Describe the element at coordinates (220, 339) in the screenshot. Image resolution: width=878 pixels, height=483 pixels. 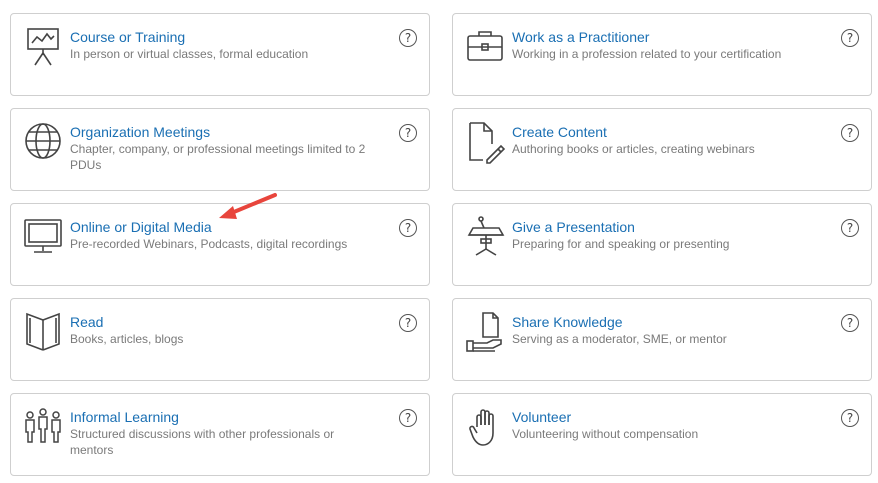
I see `card-read: Read Books, articles, blogs ?` at that location.